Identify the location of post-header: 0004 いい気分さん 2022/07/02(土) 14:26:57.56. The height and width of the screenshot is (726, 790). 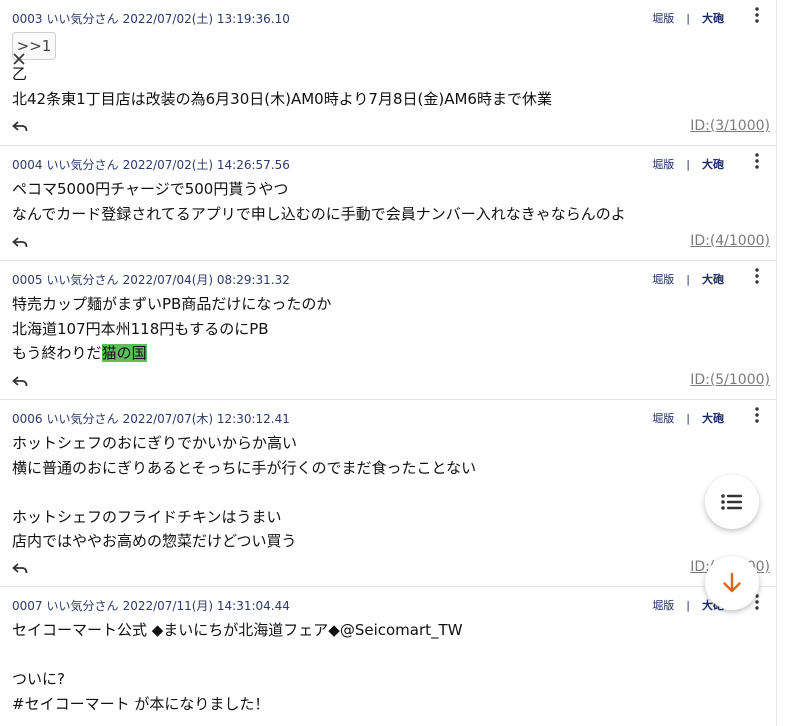
(153, 164).